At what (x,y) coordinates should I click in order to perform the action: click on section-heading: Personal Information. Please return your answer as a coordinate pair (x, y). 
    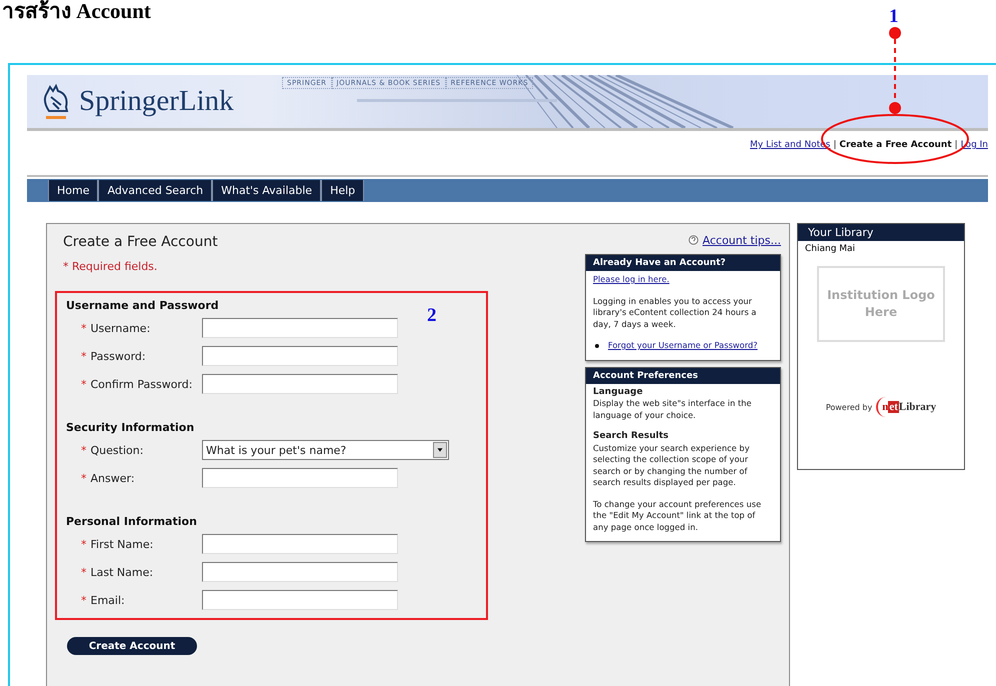
    Looking at the image, I should click on (132, 522).